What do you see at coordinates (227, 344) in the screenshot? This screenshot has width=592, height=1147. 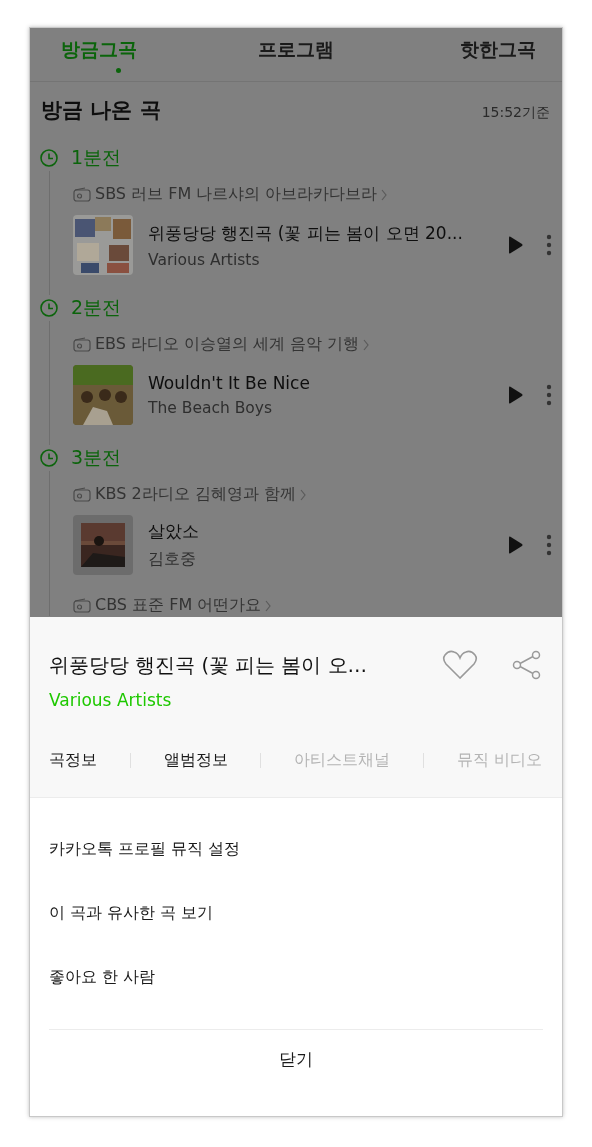 I see `program-link: EBS 라디오 이승열의 세계 음악 기행` at bounding box center [227, 344].